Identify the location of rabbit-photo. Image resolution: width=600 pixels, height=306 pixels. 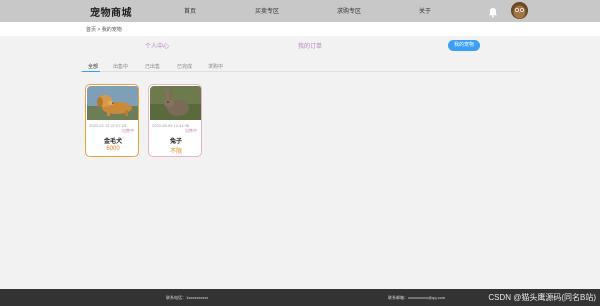
(175, 103).